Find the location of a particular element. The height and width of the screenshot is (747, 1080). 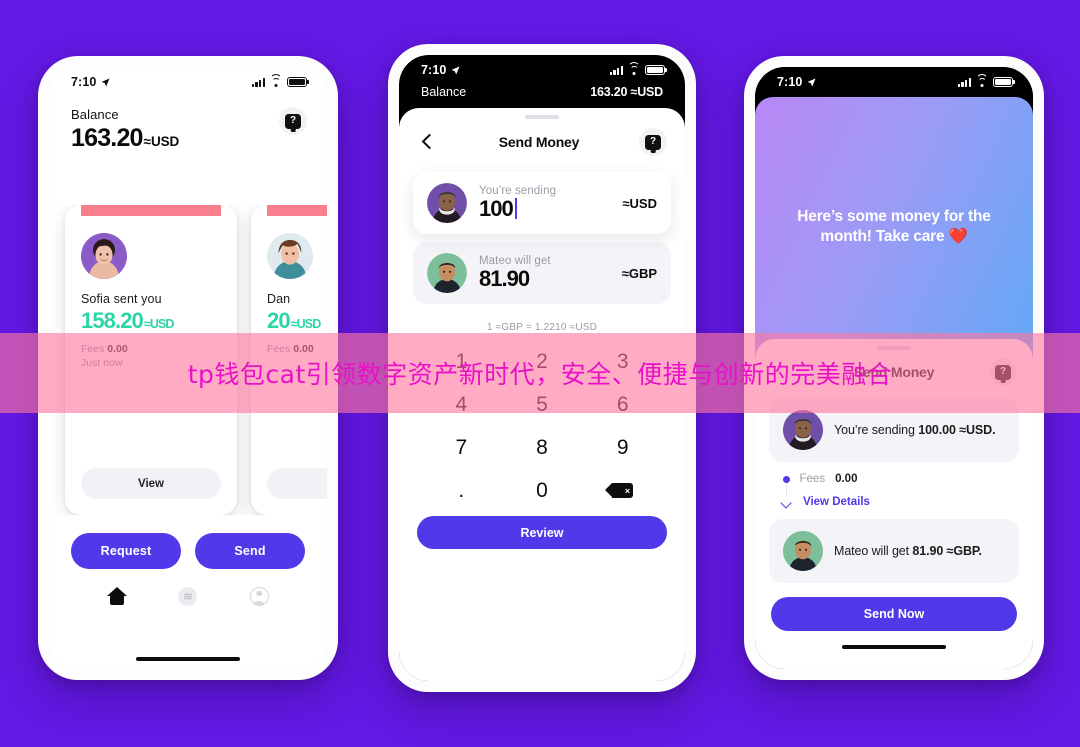

receiving-currency: ≈GBP is located at coordinates (639, 273).